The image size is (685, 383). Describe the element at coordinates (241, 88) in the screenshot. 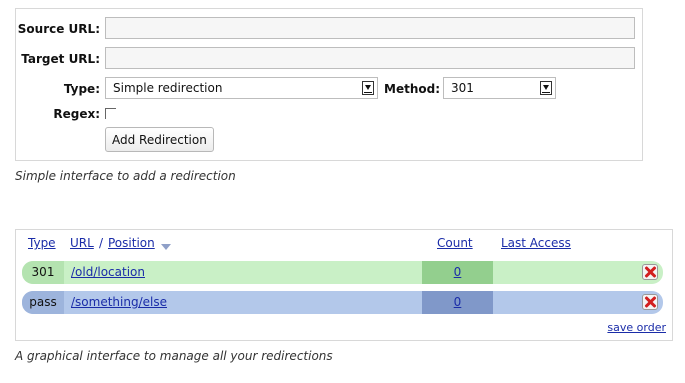

I see `type-select: Simple redirection` at that location.